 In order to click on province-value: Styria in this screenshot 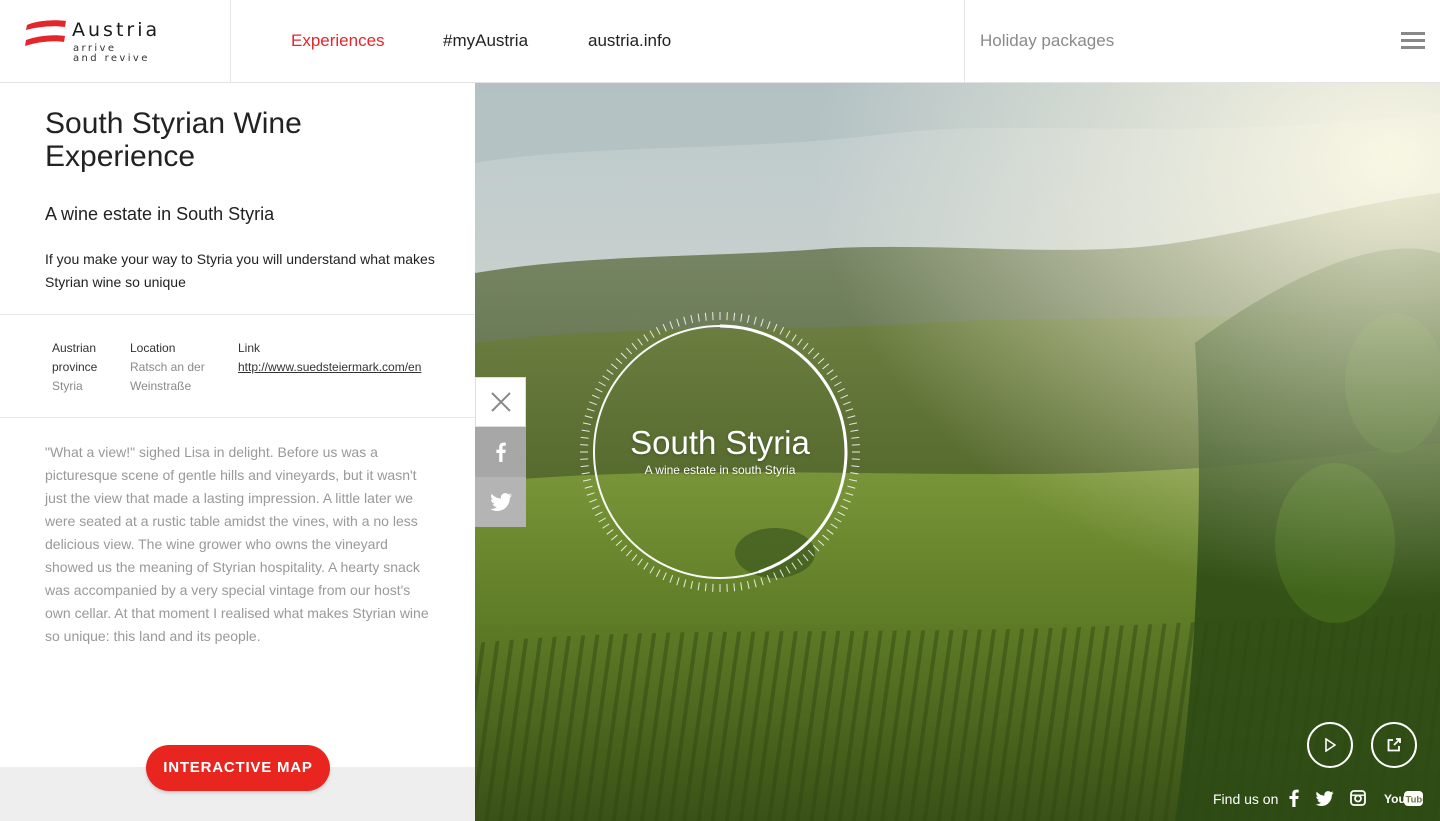, I will do `click(67, 386)`.